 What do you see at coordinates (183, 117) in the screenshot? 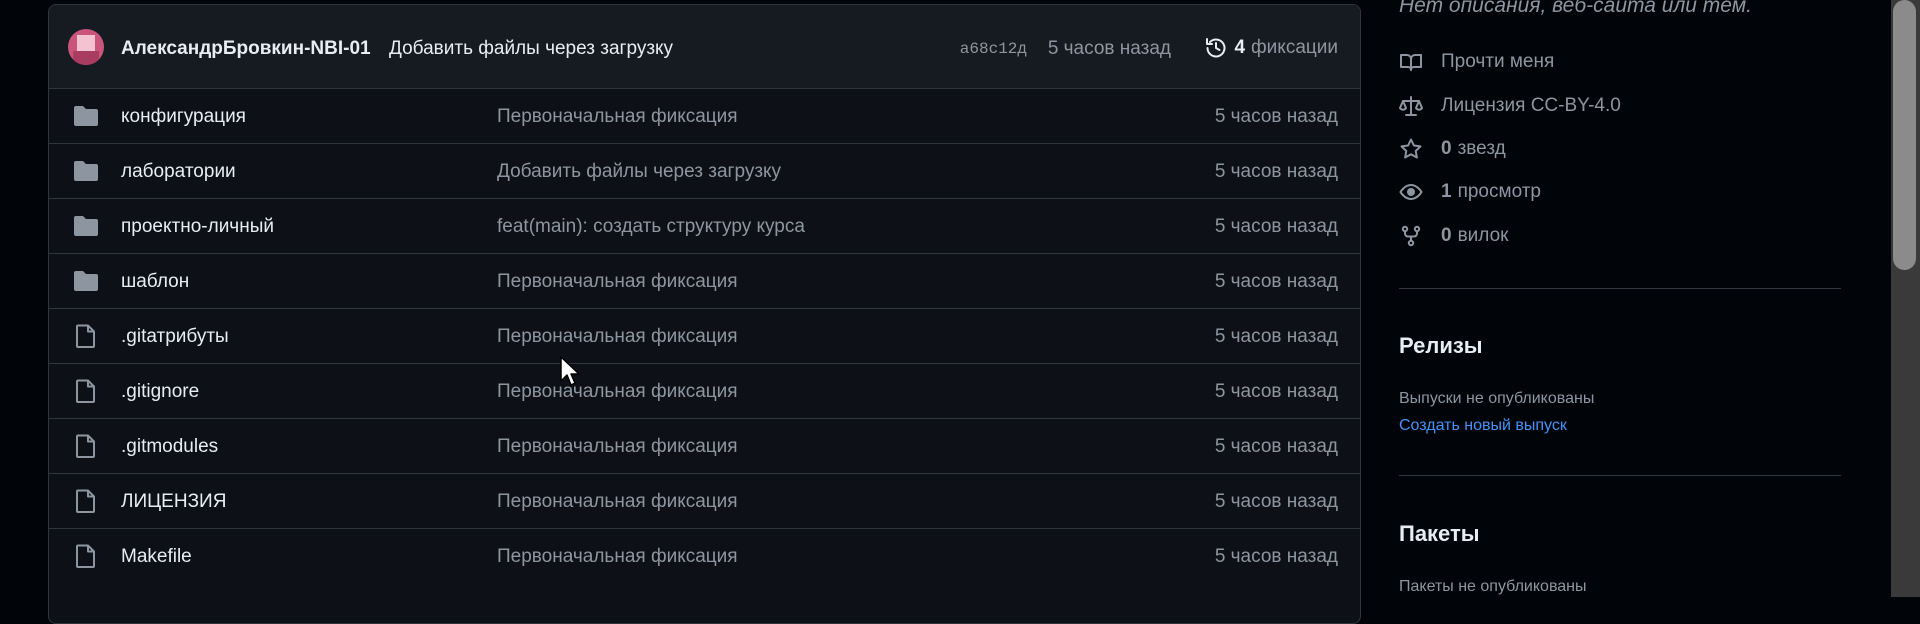
I see `file-name: конфигурация` at bounding box center [183, 117].